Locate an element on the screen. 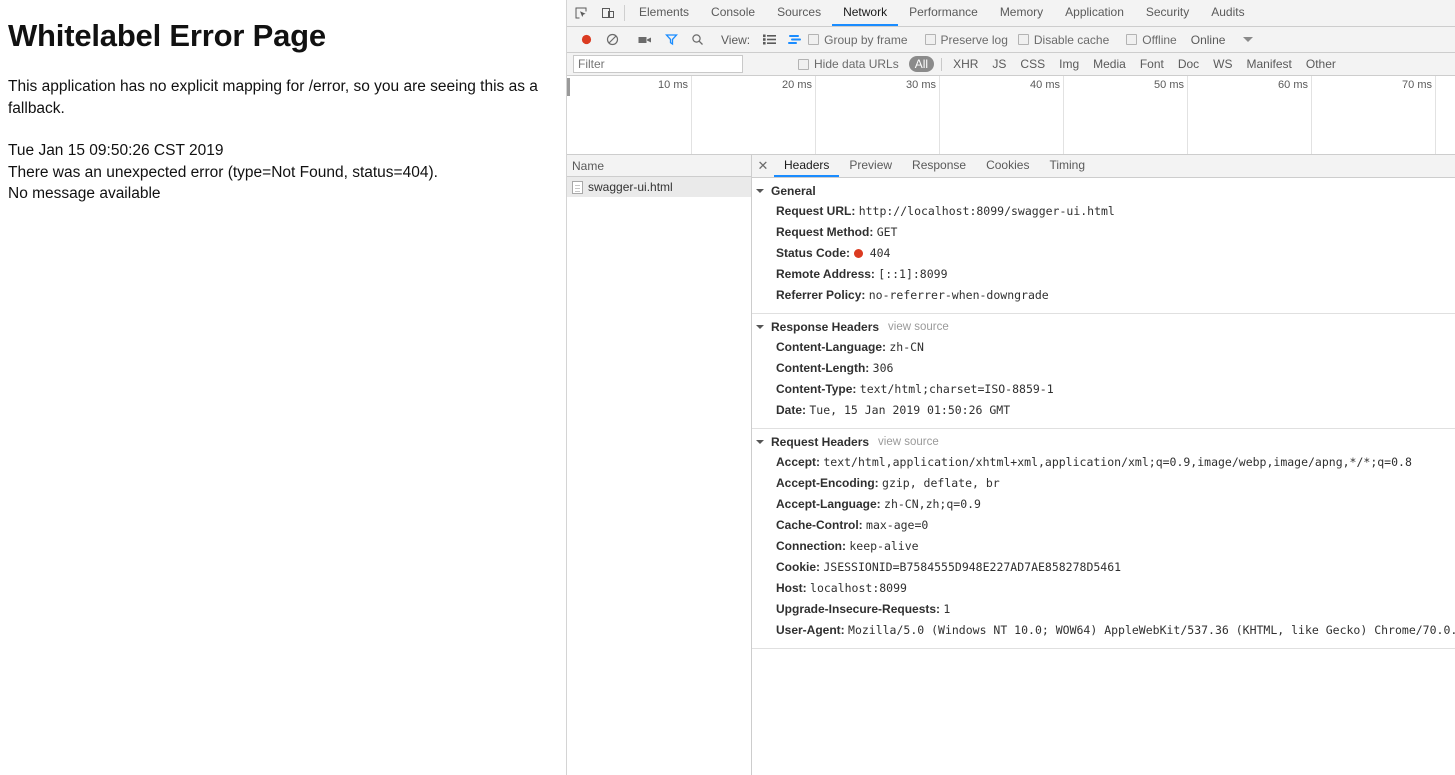 This screenshot has height=775, width=1455. header-value: GET is located at coordinates (887, 232).